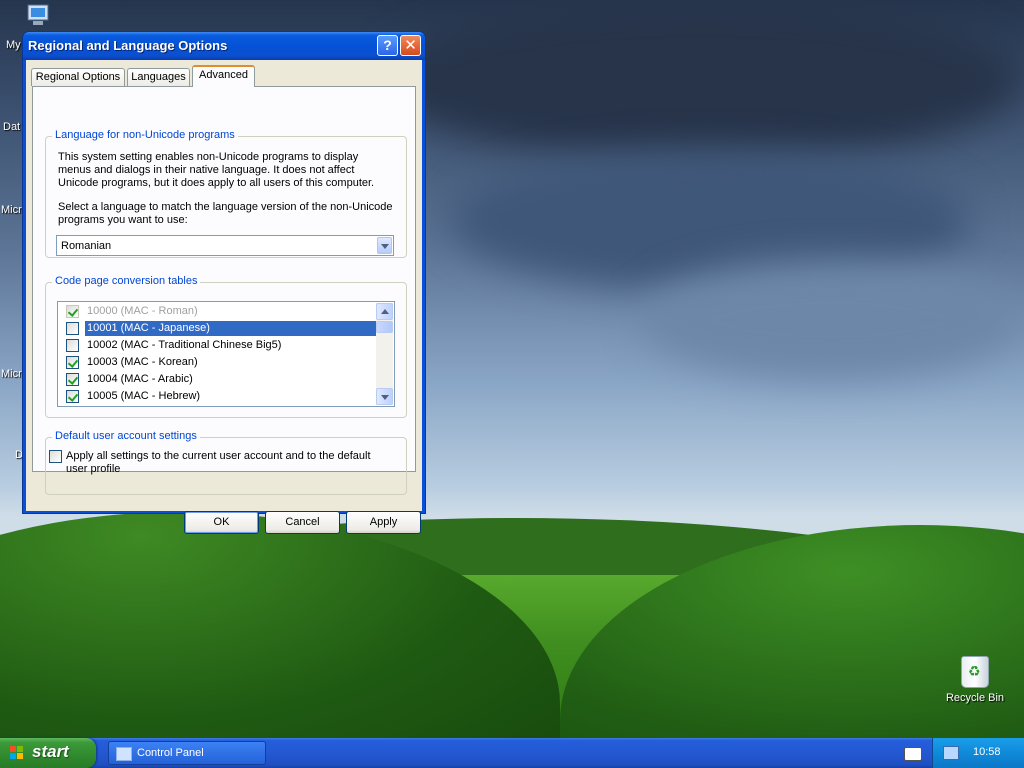 This screenshot has width=1024, height=768. I want to click on windows-logo-icon, so click(17, 753).